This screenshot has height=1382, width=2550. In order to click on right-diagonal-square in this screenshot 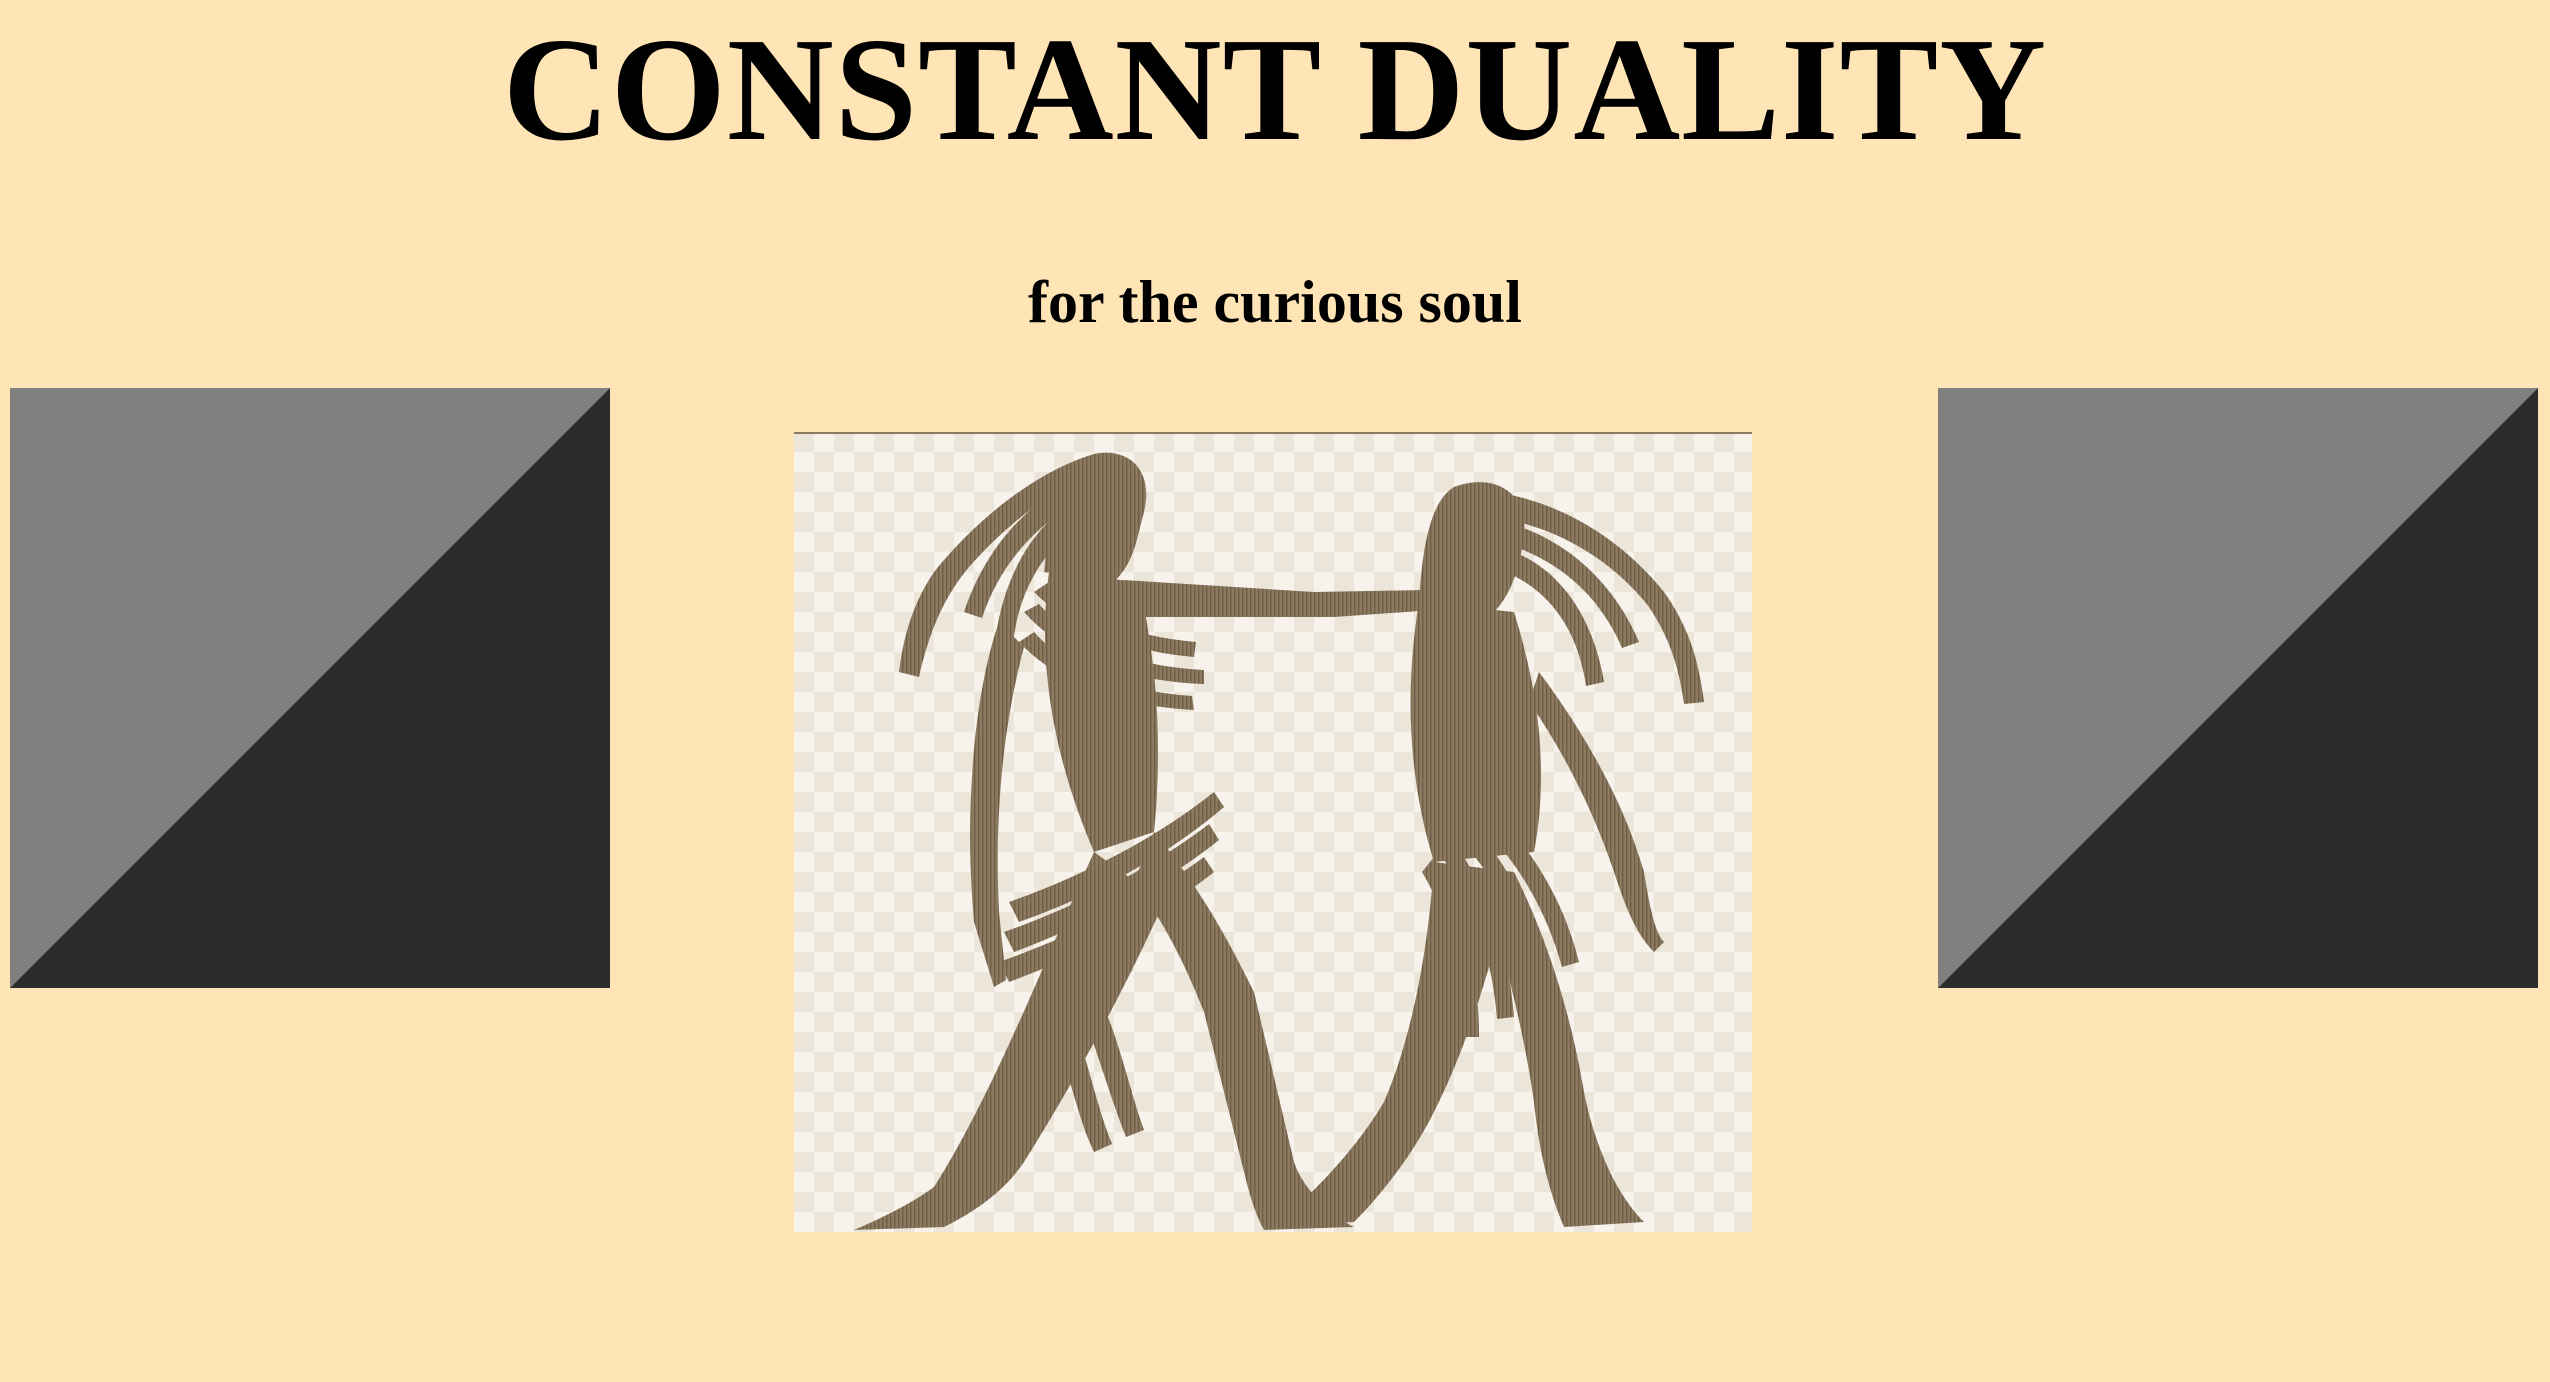, I will do `click(2238, 688)`.